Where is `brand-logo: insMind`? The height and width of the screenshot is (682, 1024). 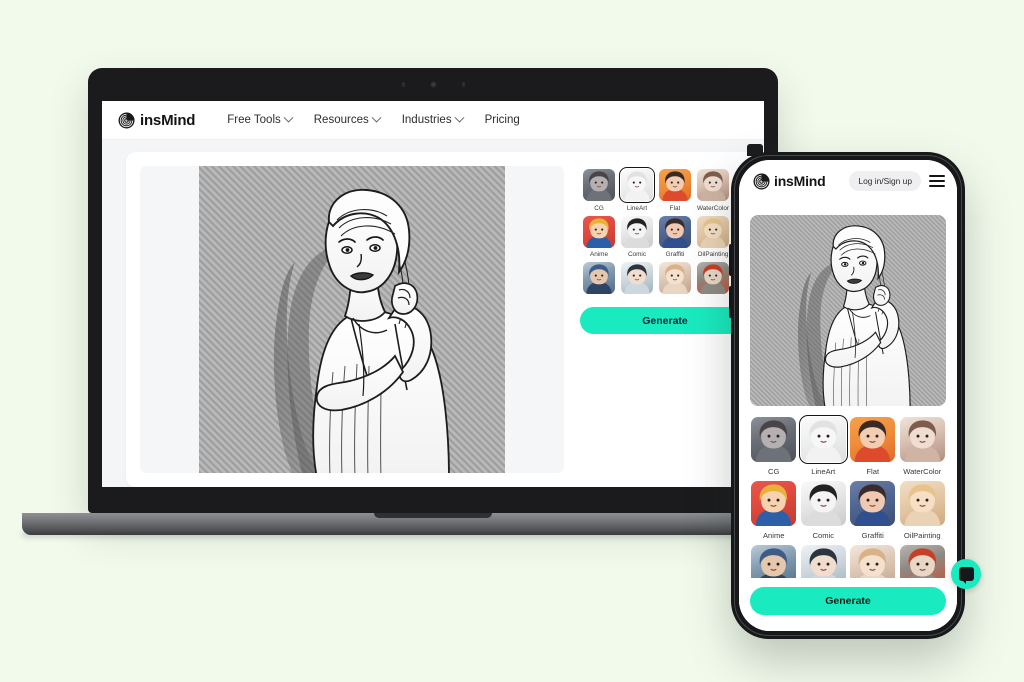 brand-logo: insMind is located at coordinates (156, 120).